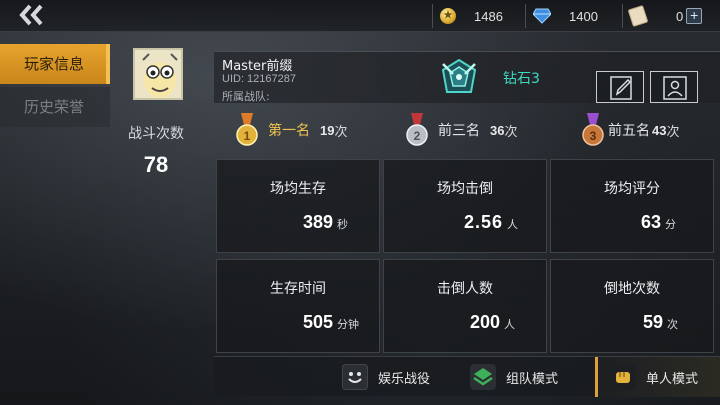 Image resolution: width=720 pixels, height=405 pixels. I want to click on mode-squad: 组队模式, so click(514, 377).